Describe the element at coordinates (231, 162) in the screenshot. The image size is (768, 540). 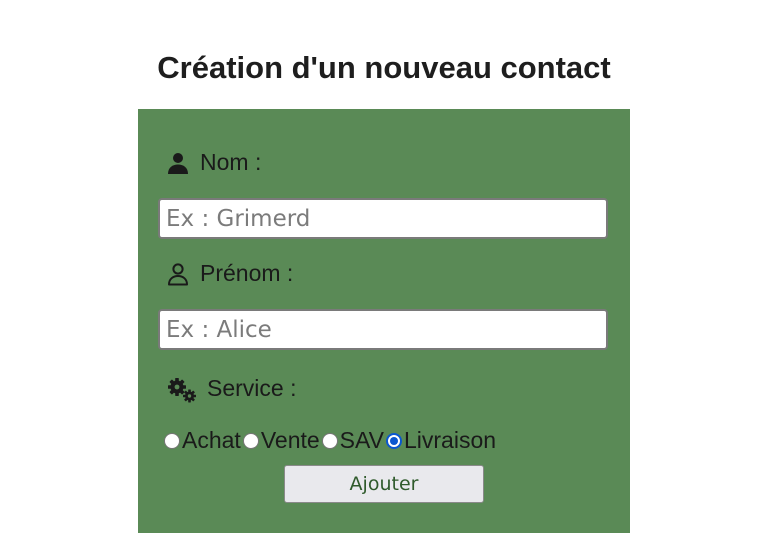
I see `nom-label: Nom :` at that location.